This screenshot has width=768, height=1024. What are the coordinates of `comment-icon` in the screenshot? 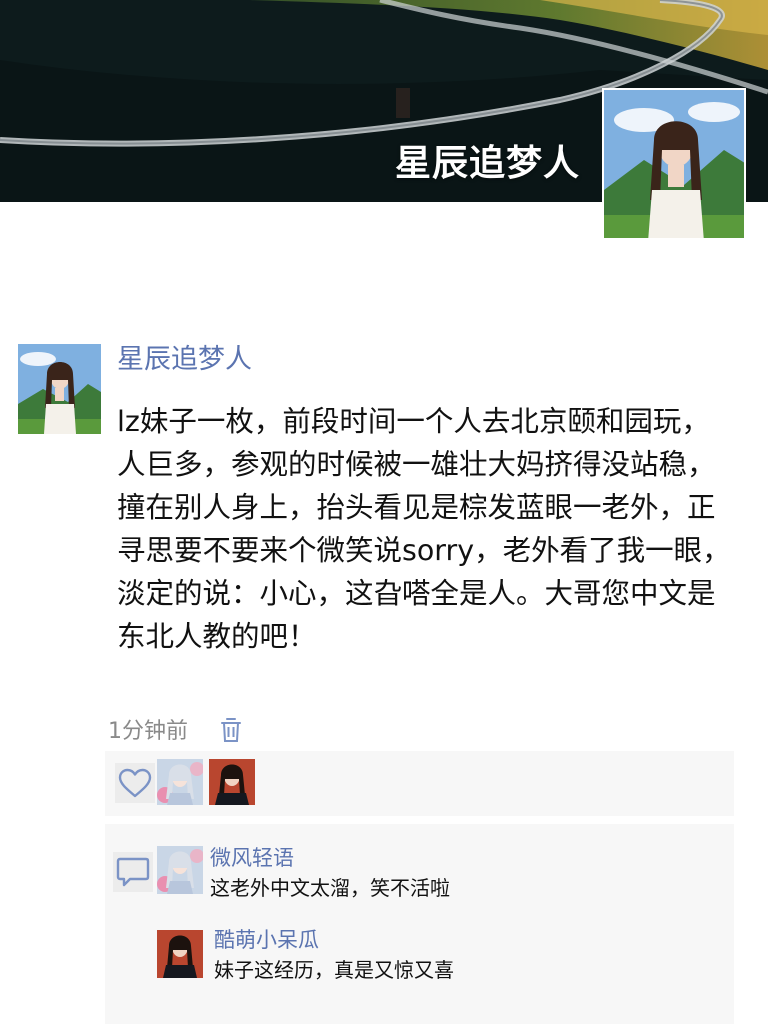 It's located at (133, 872).